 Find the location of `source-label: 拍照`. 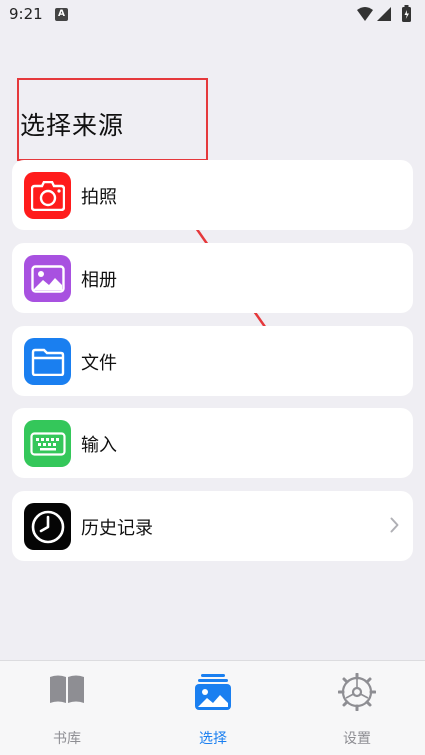

source-label: 拍照 is located at coordinates (99, 197).